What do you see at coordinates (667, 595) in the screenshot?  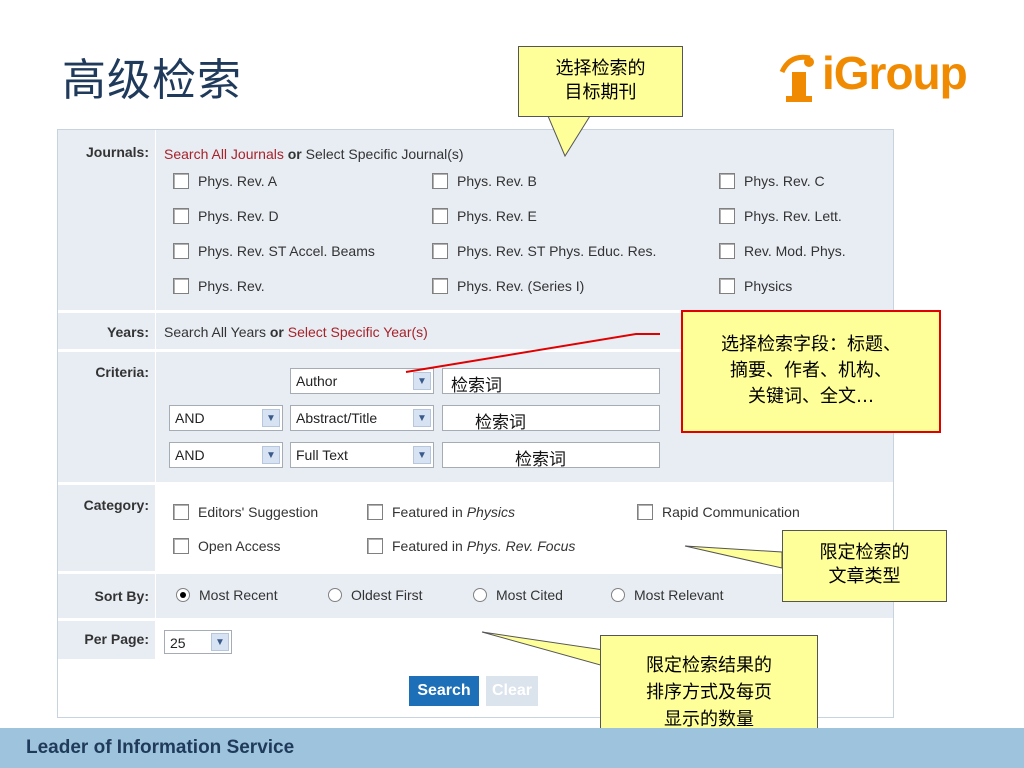 I see `sort-radio-most-relevant: Most Relevant` at bounding box center [667, 595].